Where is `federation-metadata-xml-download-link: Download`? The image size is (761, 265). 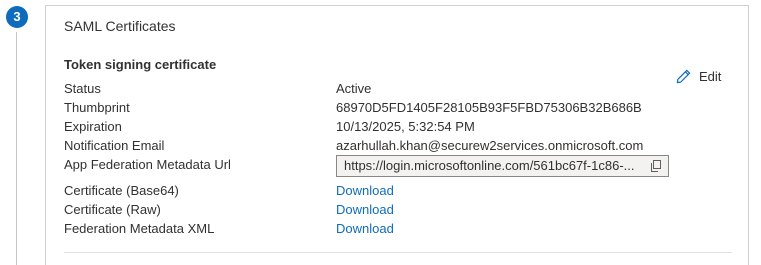 federation-metadata-xml-download-link: Download is located at coordinates (365, 228).